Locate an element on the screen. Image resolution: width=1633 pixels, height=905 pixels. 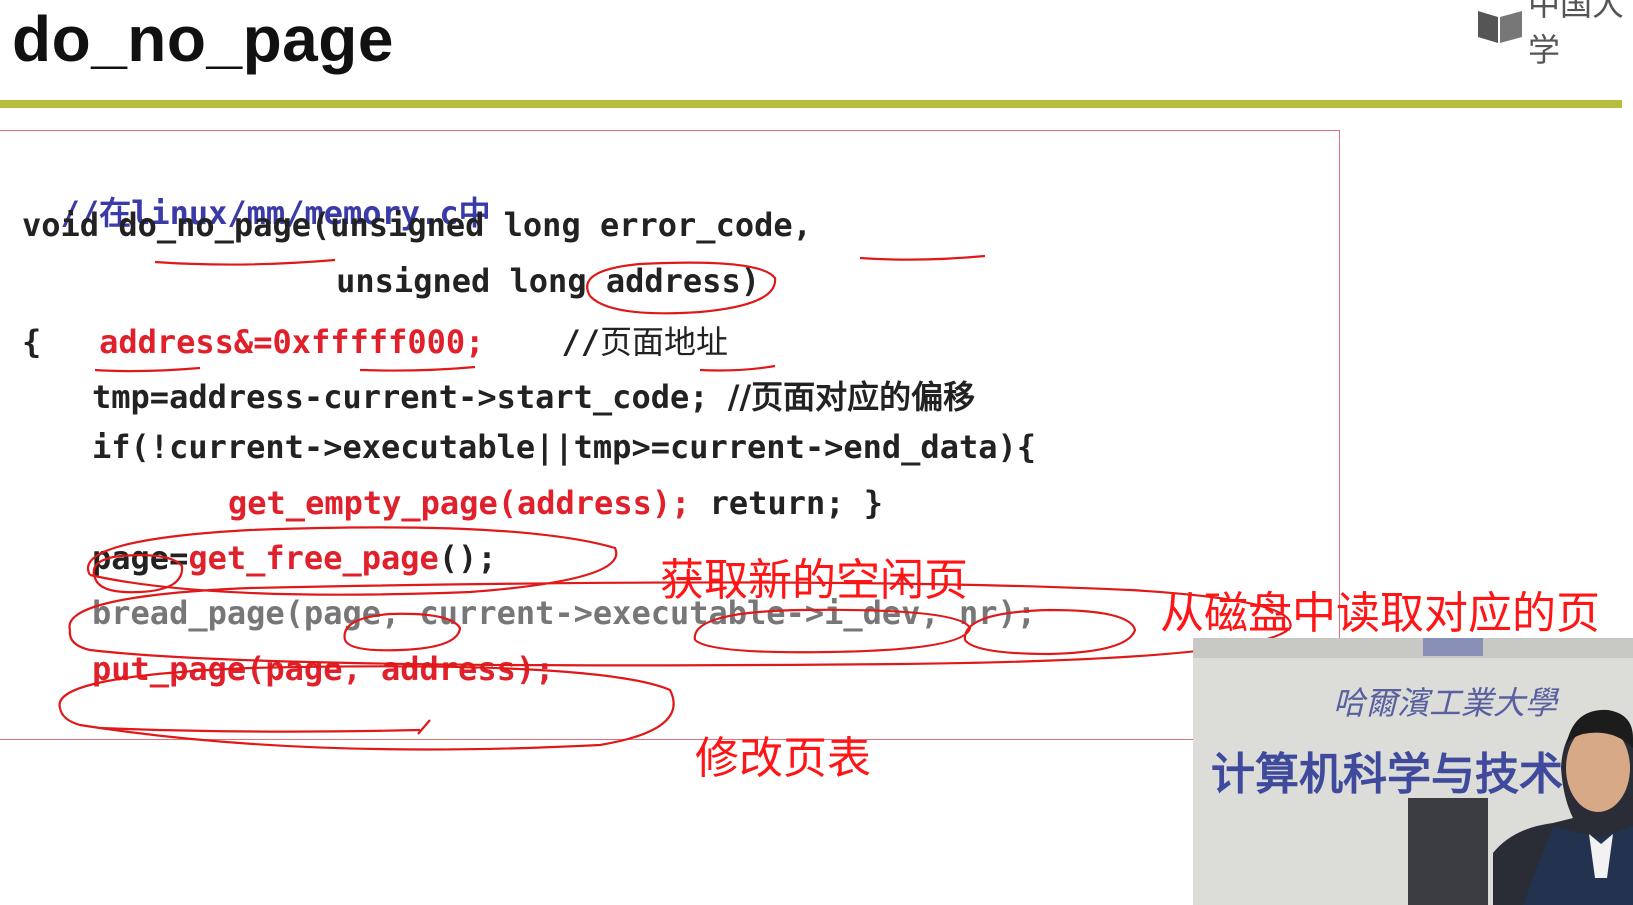
open-brace: { is located at coordinates (32, 342).